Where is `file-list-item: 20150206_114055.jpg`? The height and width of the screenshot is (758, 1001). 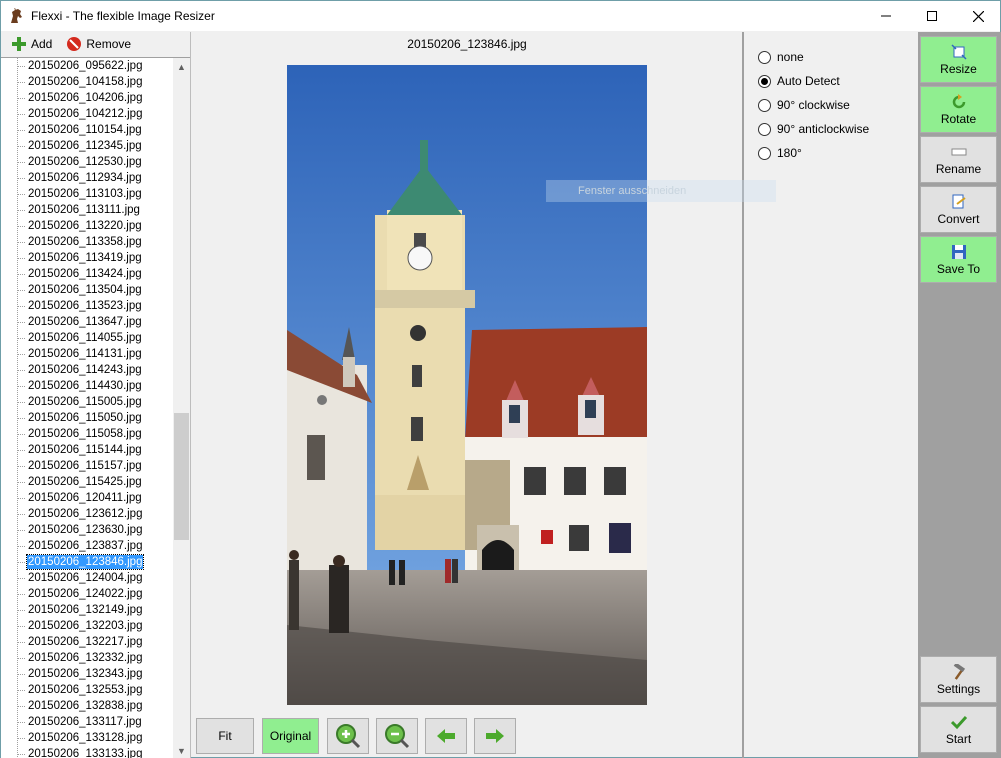 file-list-item: 20150206_114055.jpg is located at coordinates (80, 338).